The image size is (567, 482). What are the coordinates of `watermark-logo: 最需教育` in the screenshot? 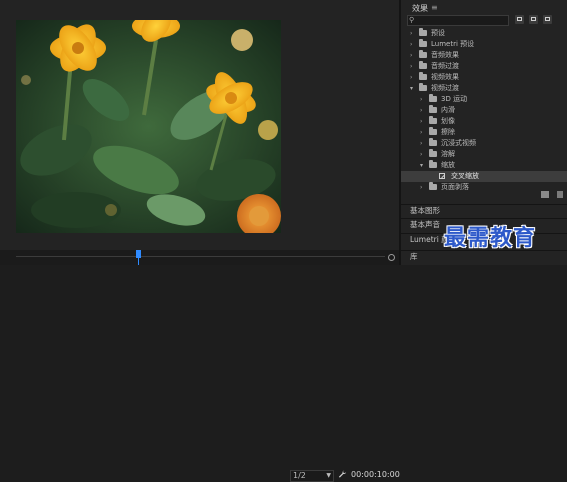 It's located at (490, 238).